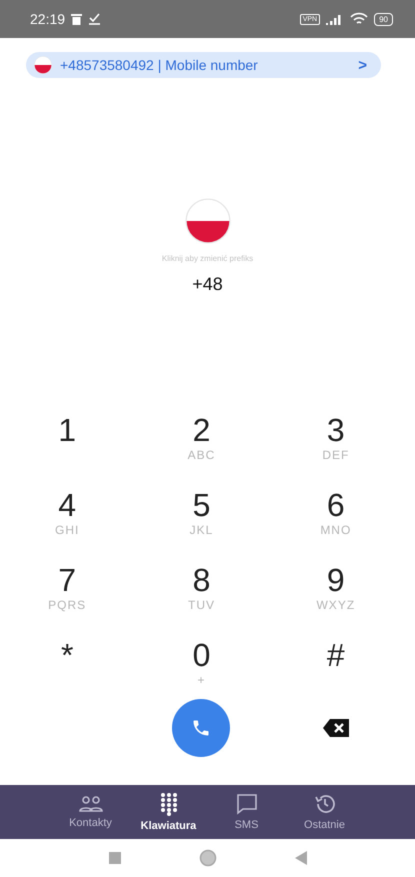 This screenshot has width=415, height=877. Describe the element at coordinates (67, 525) in the screenshot. I see `dial-key: 4 GHI` at that location.